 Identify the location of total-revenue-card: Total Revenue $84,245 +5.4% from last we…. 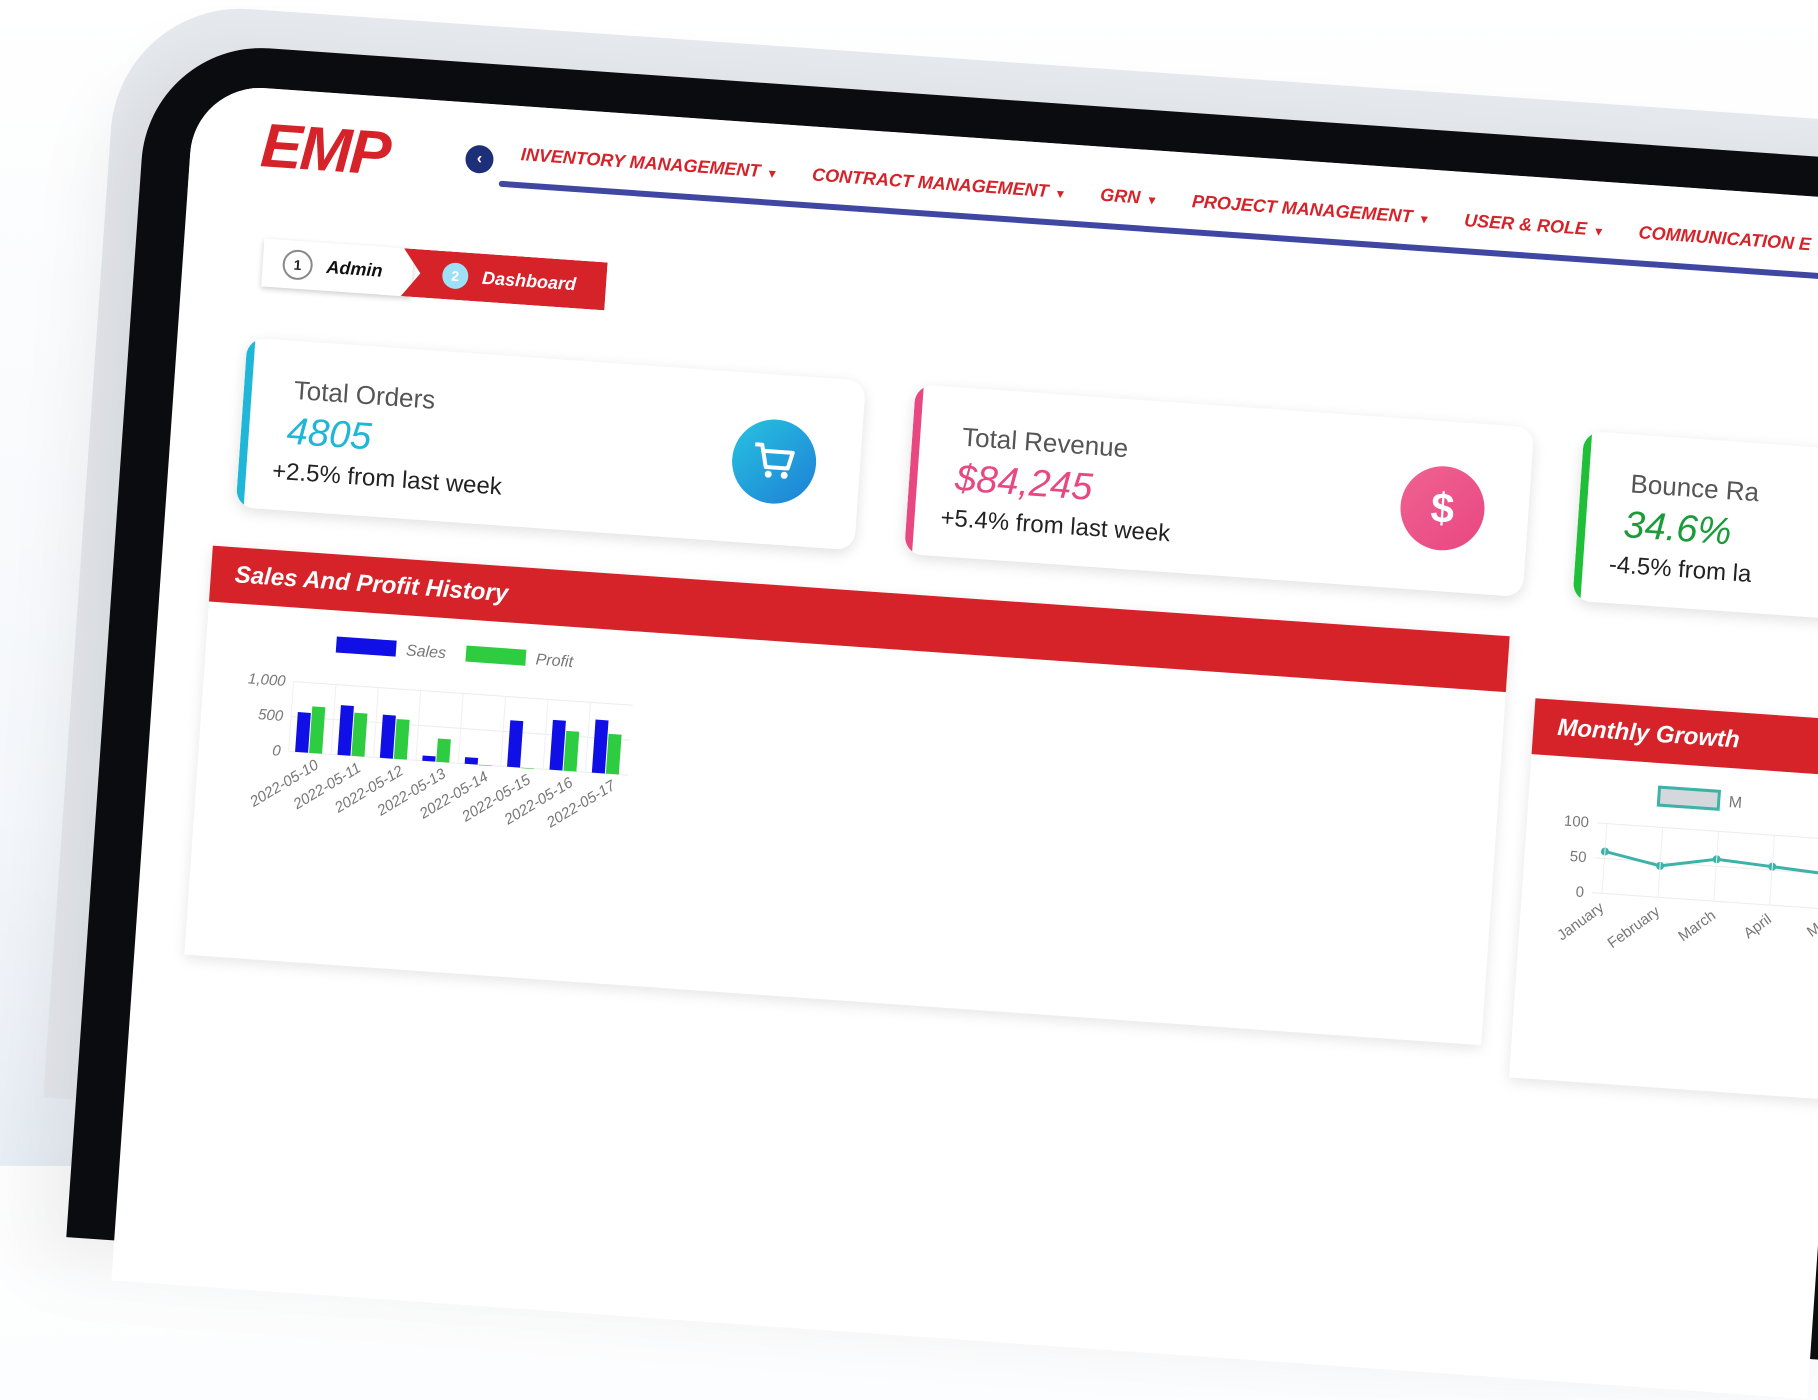
(1219, 491).